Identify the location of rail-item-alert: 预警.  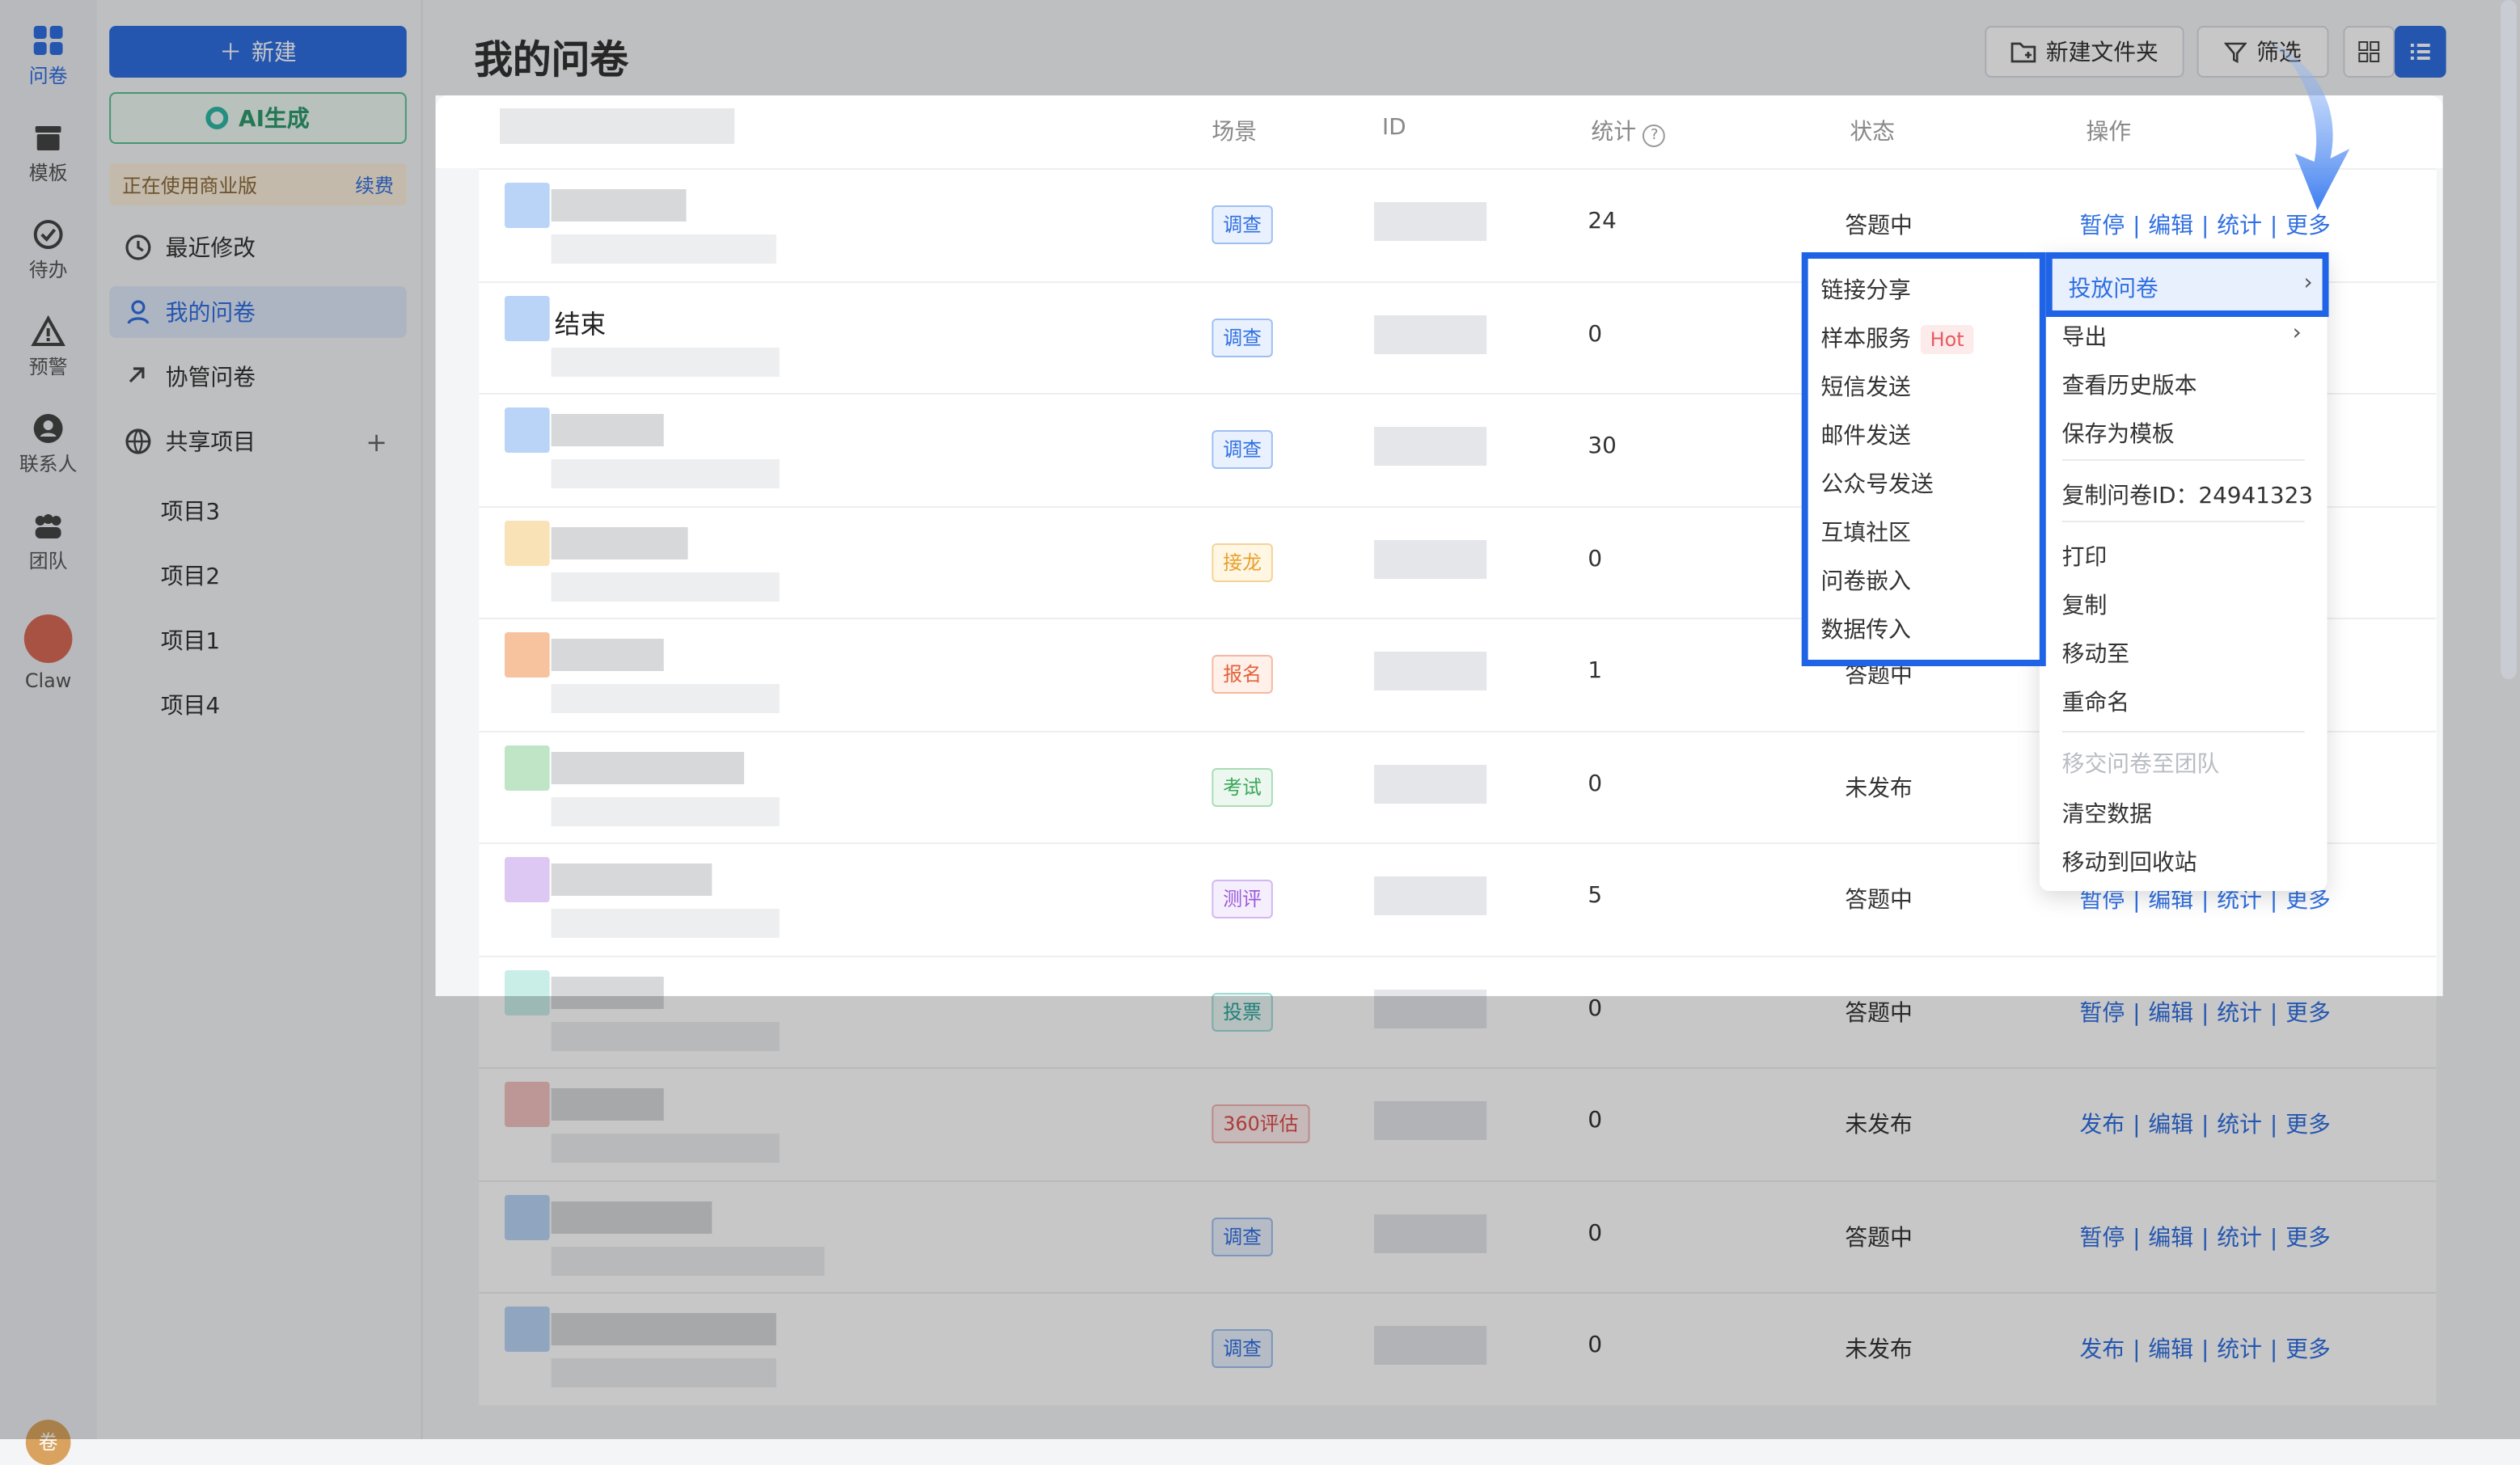
(48, 347).